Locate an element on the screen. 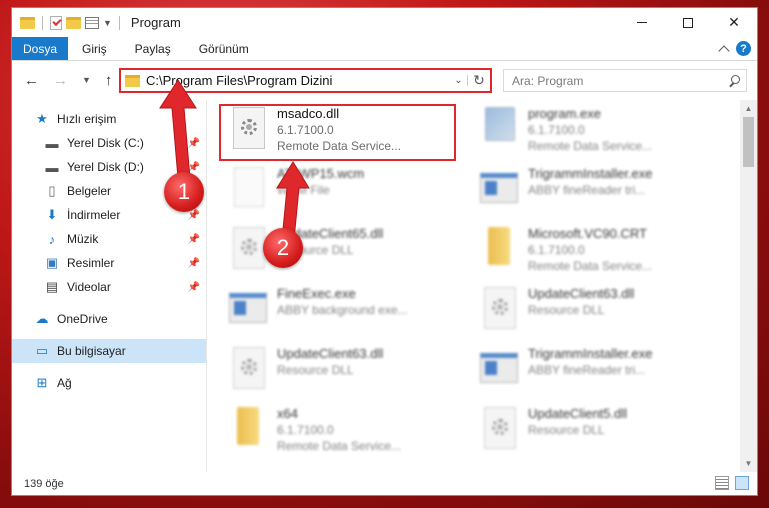 The width and height of the screenshot is (769, 508). search-icon is located at coordinates (736, 81).